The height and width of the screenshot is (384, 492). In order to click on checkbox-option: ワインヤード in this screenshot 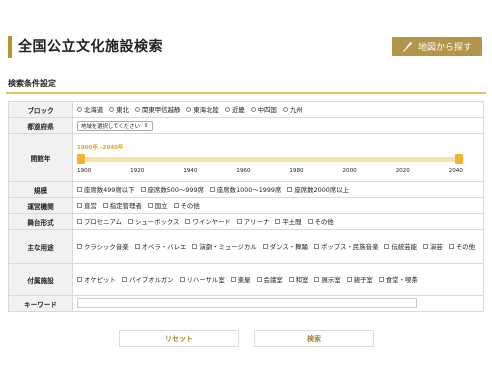, I will do `click(208, 221)`.